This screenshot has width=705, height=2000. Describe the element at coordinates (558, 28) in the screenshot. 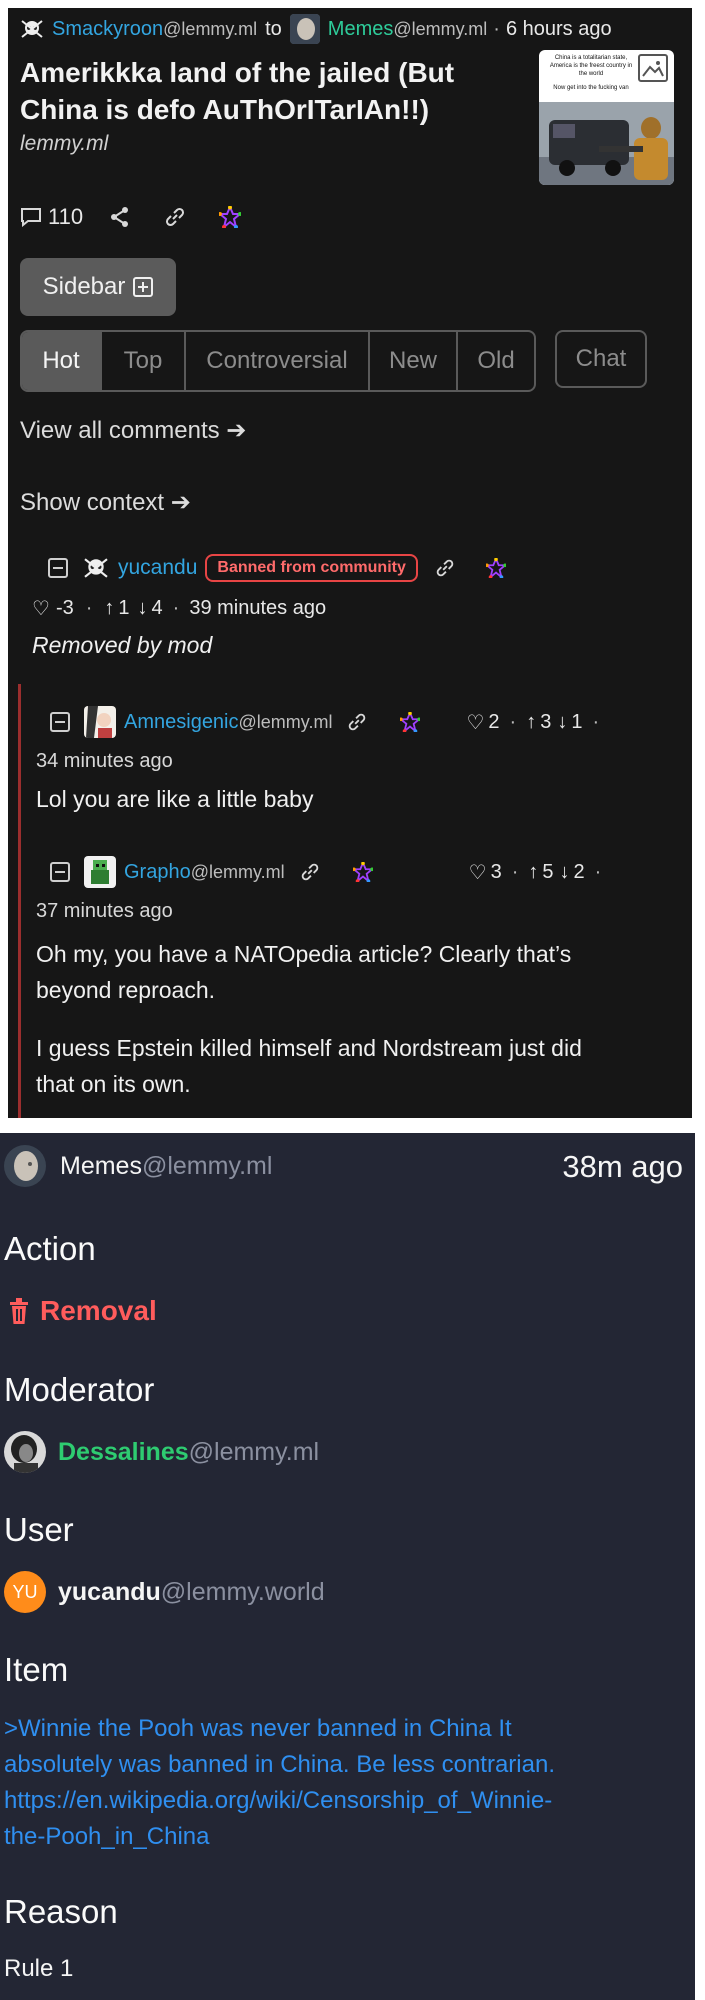

I see `post-time: 6 hours ago` at that location.